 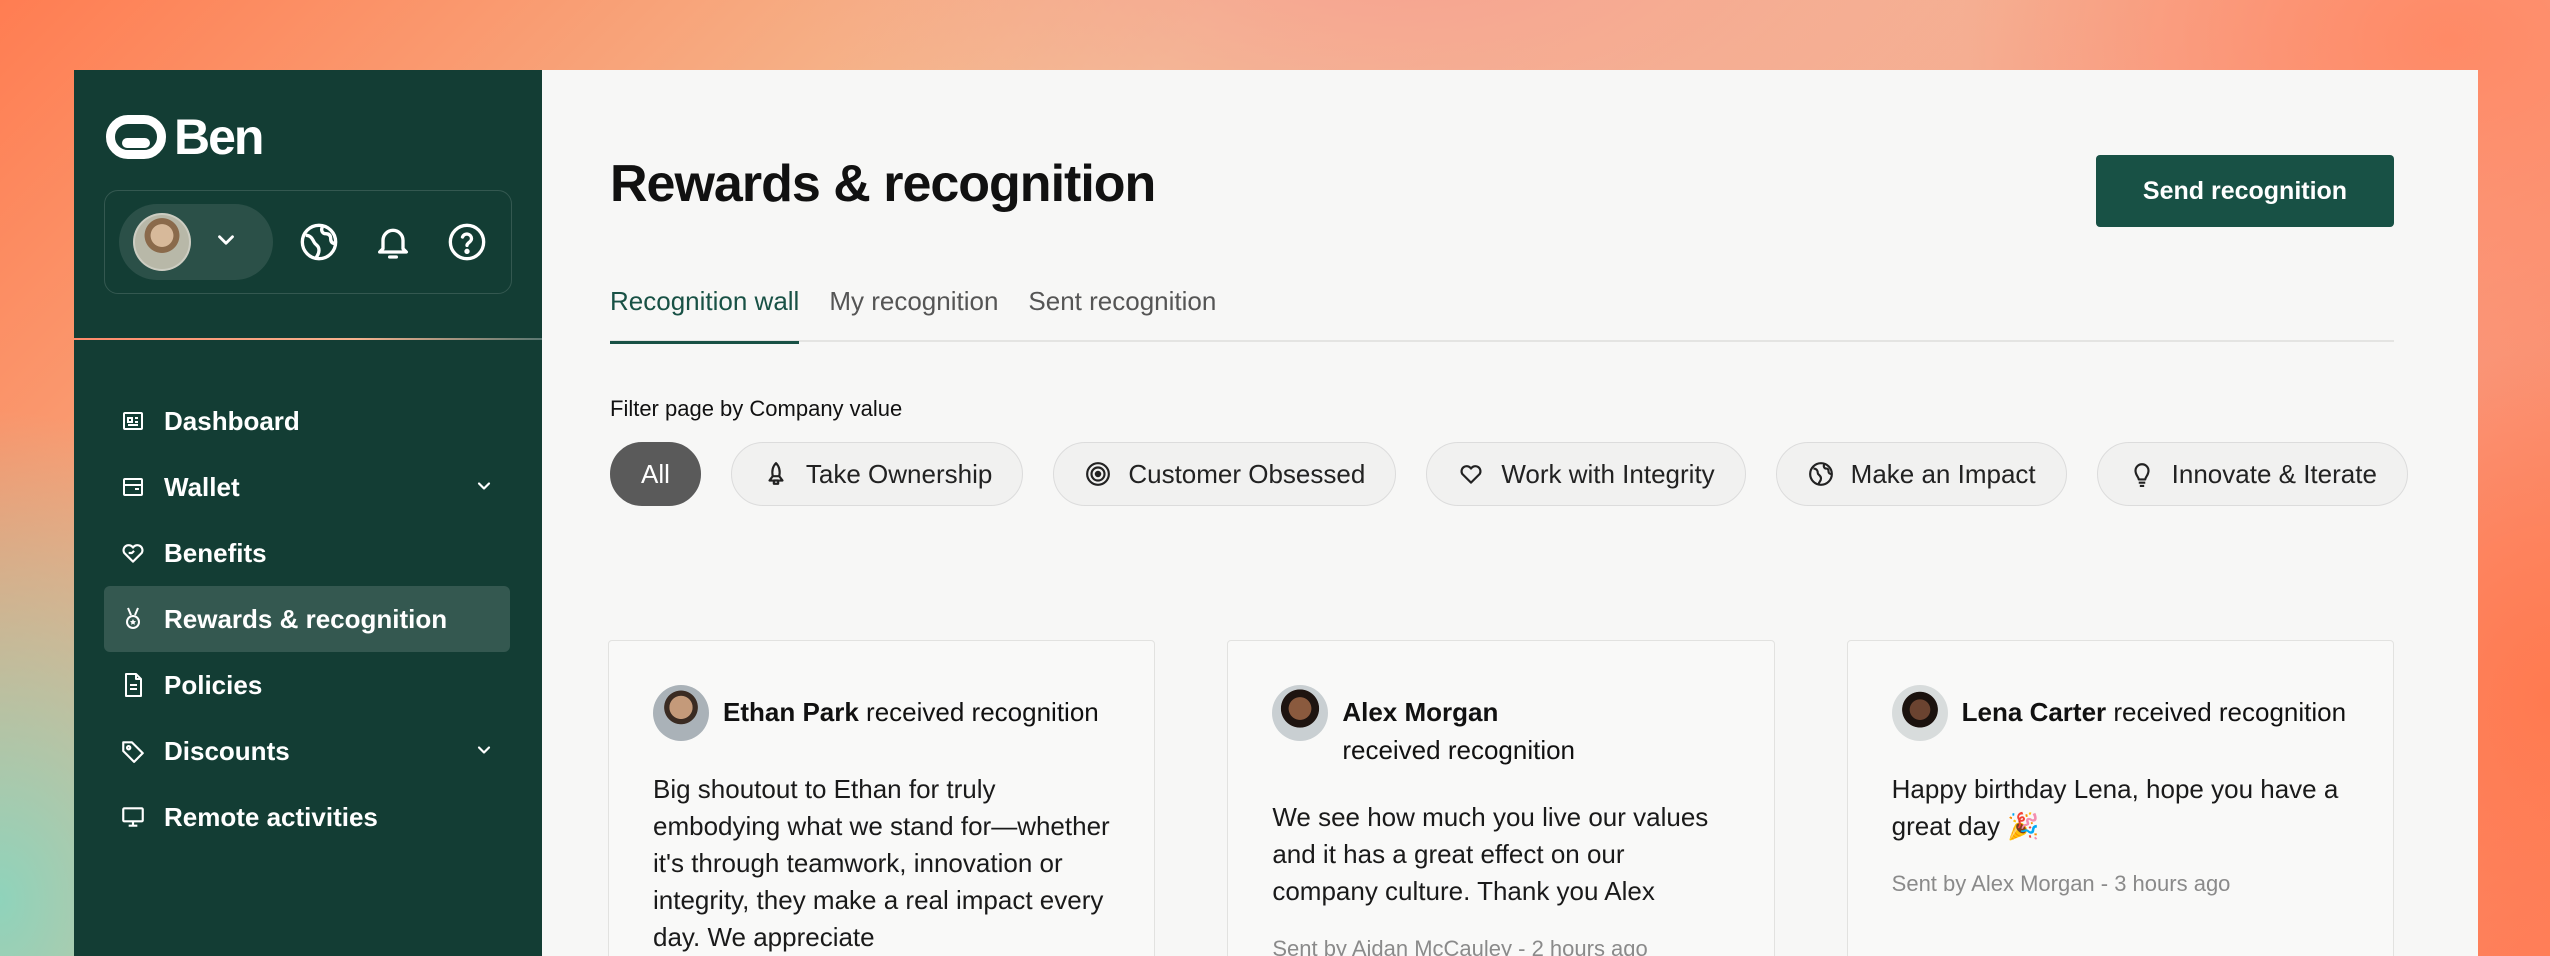 I want to click on chip-innovate-iterate: Innovate & Iterate, so click(x=2252, y=474).